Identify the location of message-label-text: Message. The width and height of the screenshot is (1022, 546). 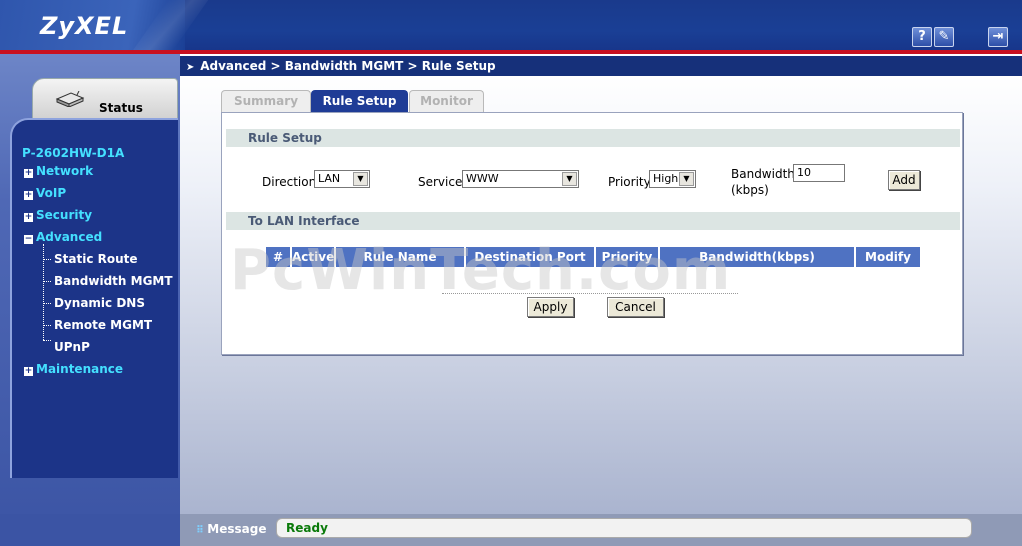
(237, 529).